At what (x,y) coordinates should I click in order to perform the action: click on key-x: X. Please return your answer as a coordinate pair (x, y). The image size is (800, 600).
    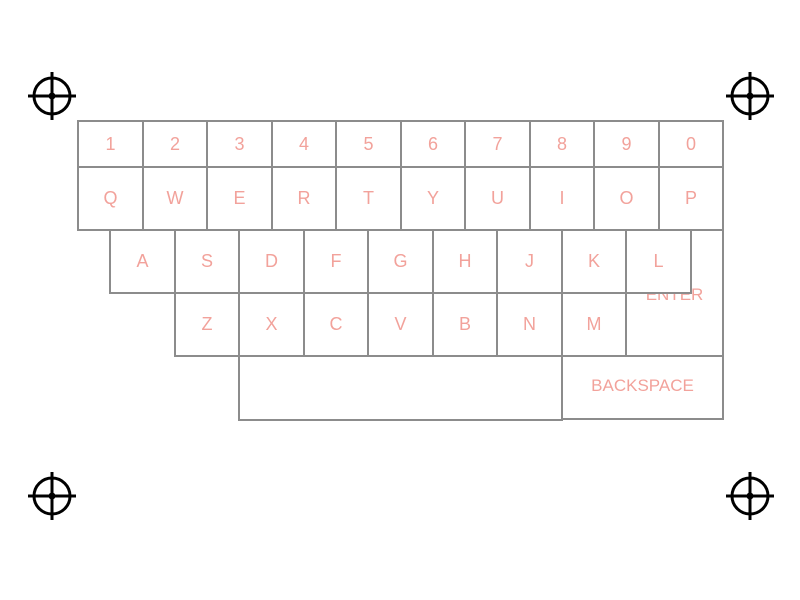
    Looking at the image, I should click on (271, 324).